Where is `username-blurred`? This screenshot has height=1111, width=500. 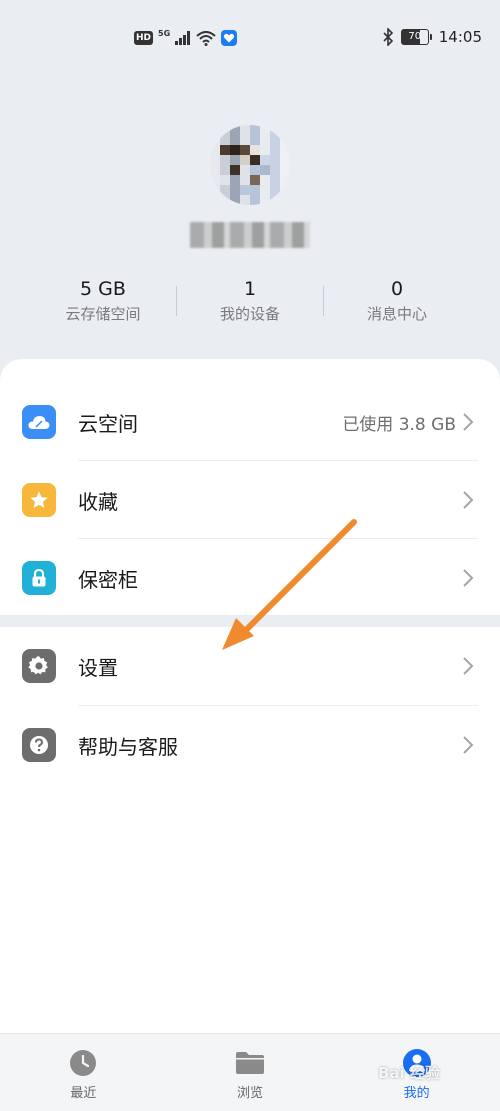
username-blurred is located at coordinates (250, 235).